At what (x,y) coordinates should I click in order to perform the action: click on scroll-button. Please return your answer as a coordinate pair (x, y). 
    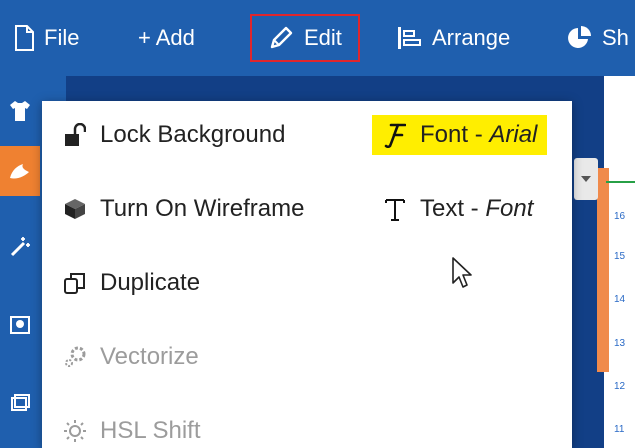
    Looking at the image, I should click on (586, 179).